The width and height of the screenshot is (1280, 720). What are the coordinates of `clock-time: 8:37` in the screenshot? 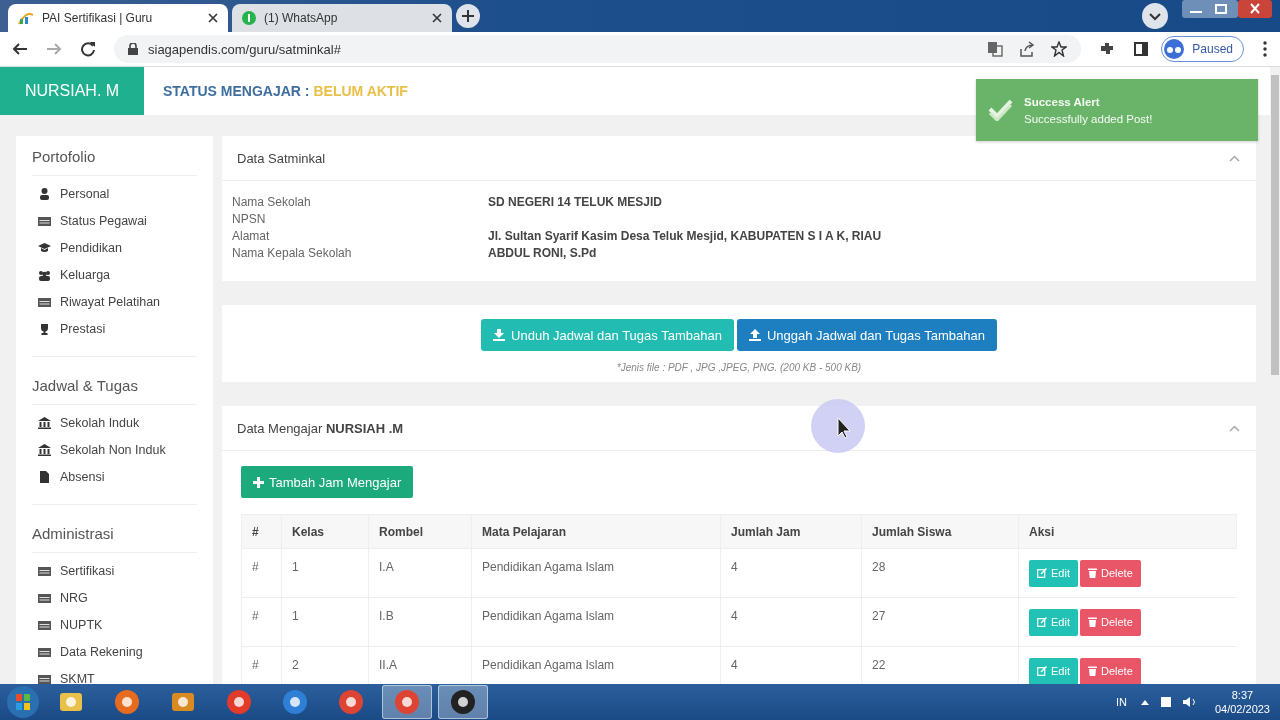 It's located at (1242, 695).